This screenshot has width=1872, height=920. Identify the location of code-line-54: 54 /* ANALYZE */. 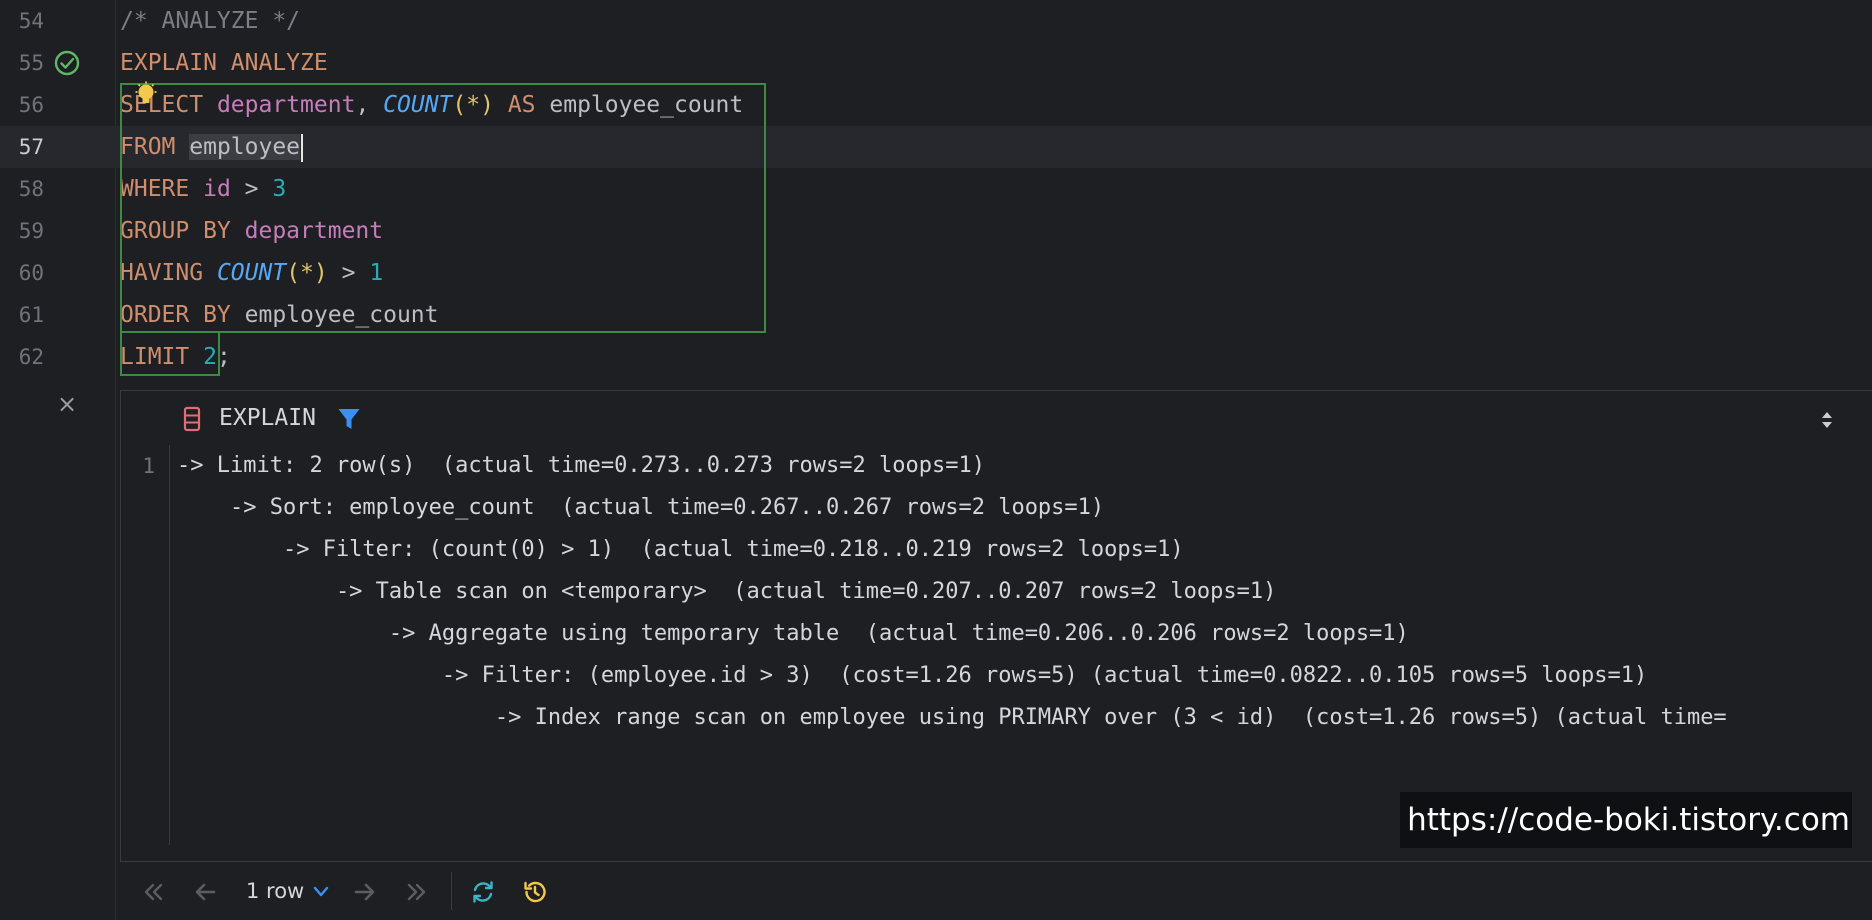
(936, 21).